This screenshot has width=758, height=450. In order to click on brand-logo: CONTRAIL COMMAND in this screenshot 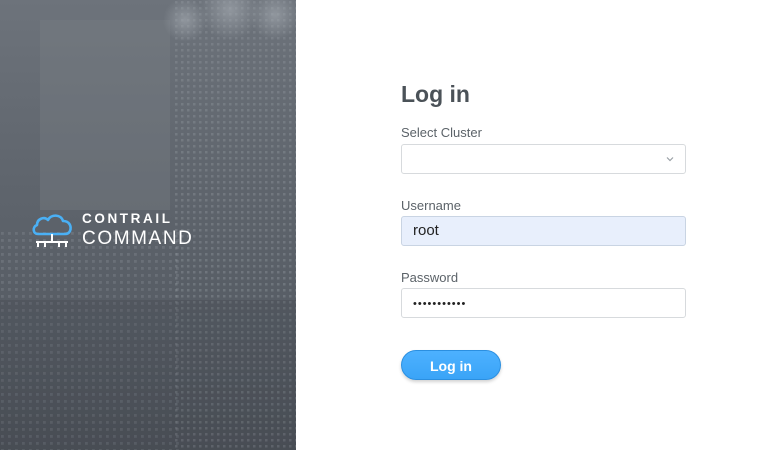, I will do `click(111, 230)`.